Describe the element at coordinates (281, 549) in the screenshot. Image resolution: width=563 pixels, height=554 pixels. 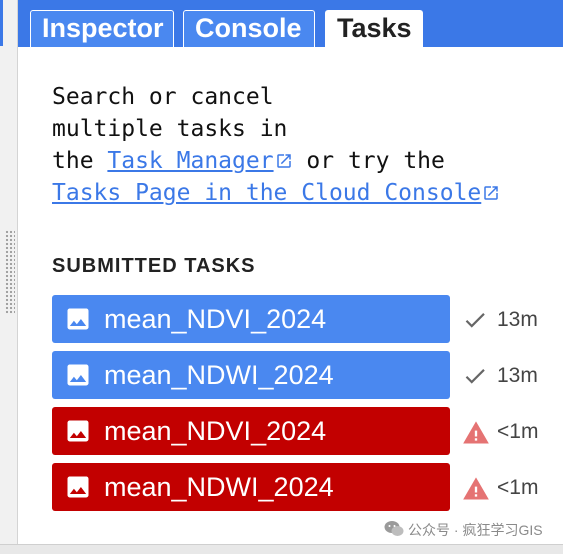
I see `bottom-scroll-bar` at that location.